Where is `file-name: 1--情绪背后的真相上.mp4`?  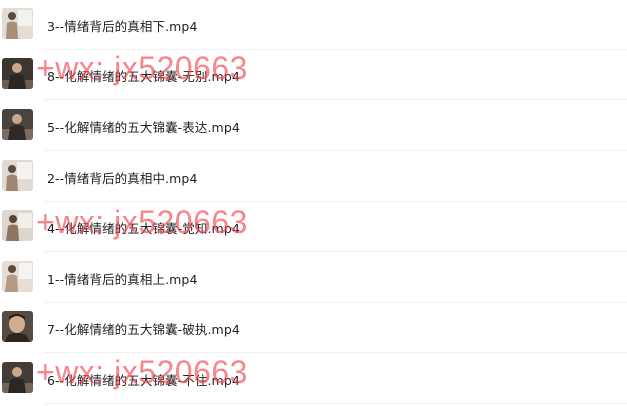 file-name: 1--情绪背后的真相上.mp4 is located at coordinates (122, 279).